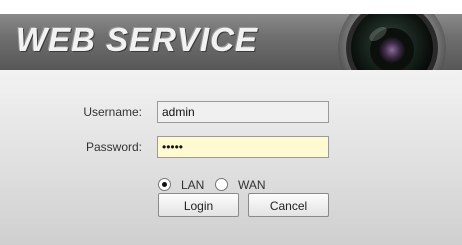  Describe the element at coordinates (137, 39) in the screenshot. I see `banner-title: WEB SERVICE` at that location.